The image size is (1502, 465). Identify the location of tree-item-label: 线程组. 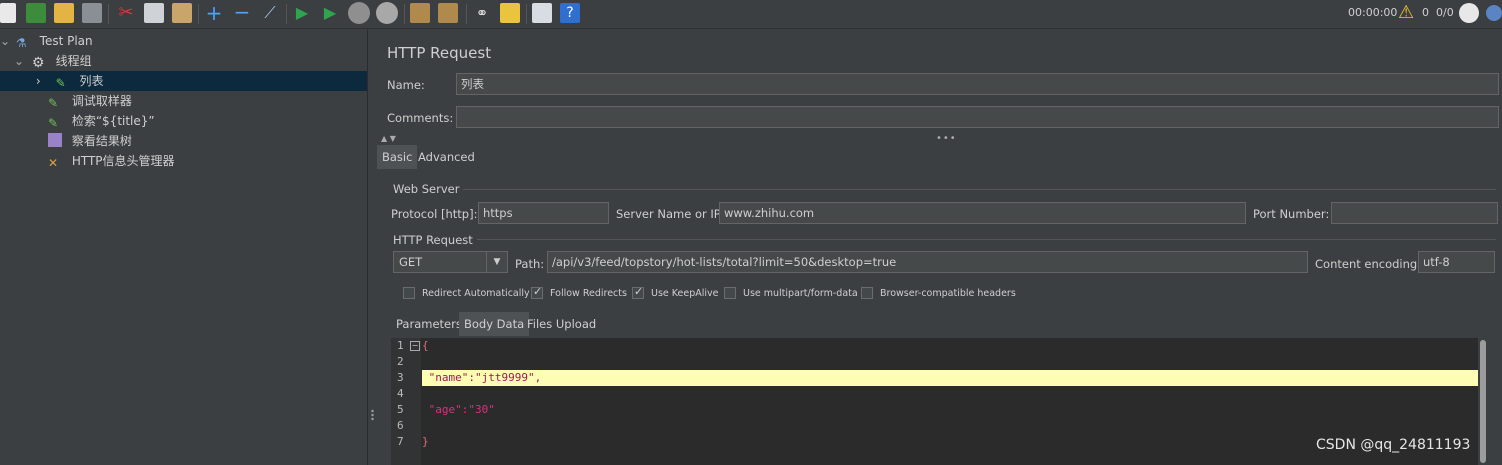
(73, 61).